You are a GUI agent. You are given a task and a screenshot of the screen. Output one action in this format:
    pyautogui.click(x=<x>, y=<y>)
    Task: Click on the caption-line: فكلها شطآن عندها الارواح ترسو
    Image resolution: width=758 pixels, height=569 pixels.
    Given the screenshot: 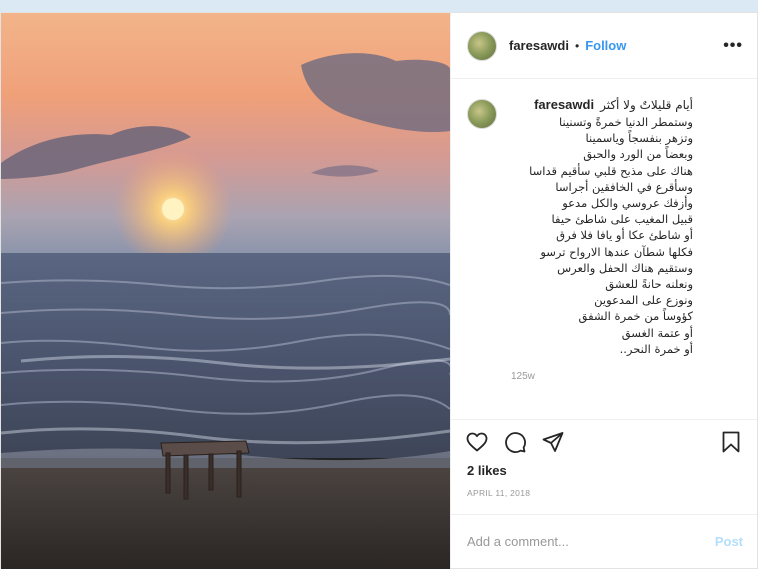 What is the action you would take?
    pyautogui.click(x=616, y=251)
    